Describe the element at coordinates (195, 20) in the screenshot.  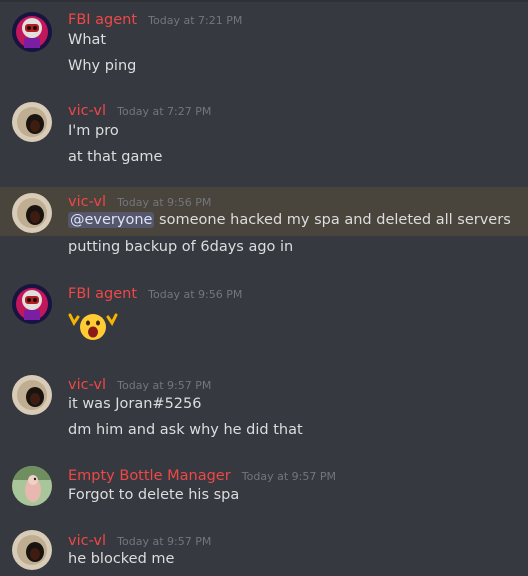
I see `timestamp: Today at 7:21 PM` at that location.